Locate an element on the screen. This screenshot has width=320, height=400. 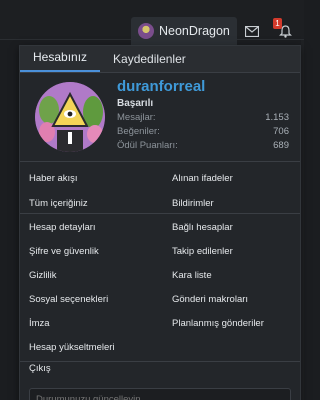
link-account-details: Hesap detayları is located at coordinates (62, 227).